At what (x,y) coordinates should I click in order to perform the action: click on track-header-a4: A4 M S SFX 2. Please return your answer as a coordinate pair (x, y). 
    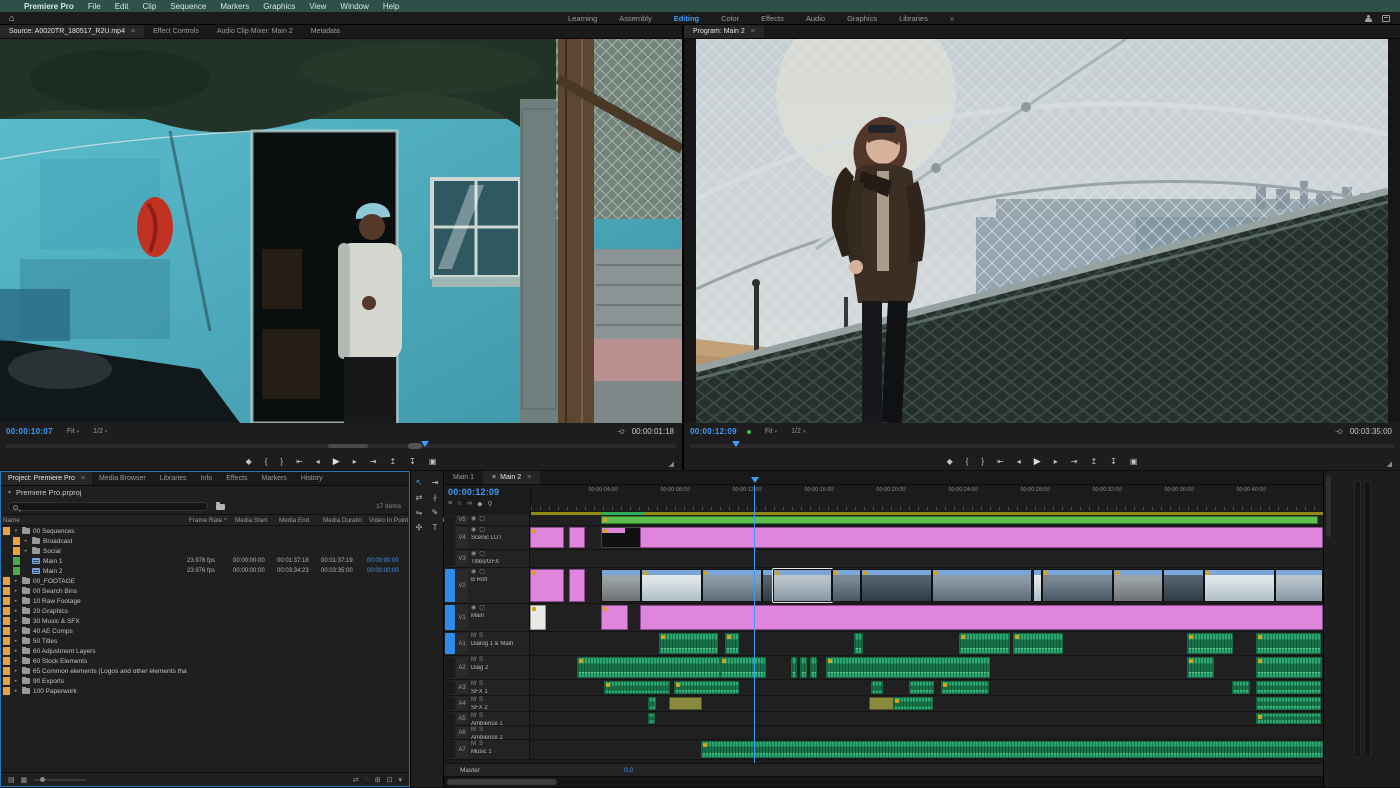
    Looking at the image, I should click on (487, 703).